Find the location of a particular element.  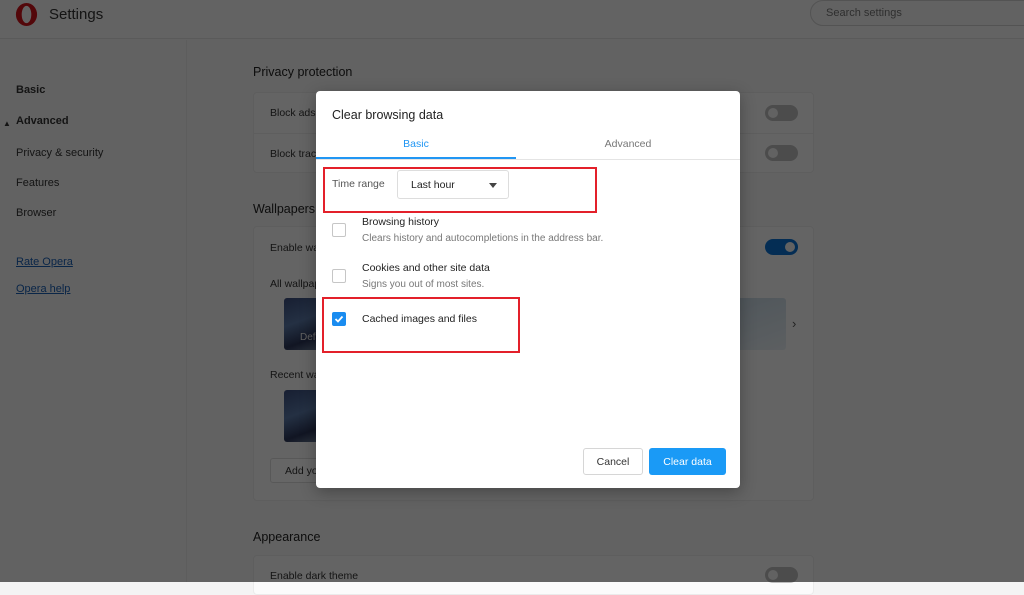

clear-data-button: Clear data is located at coordinates (687, 461).